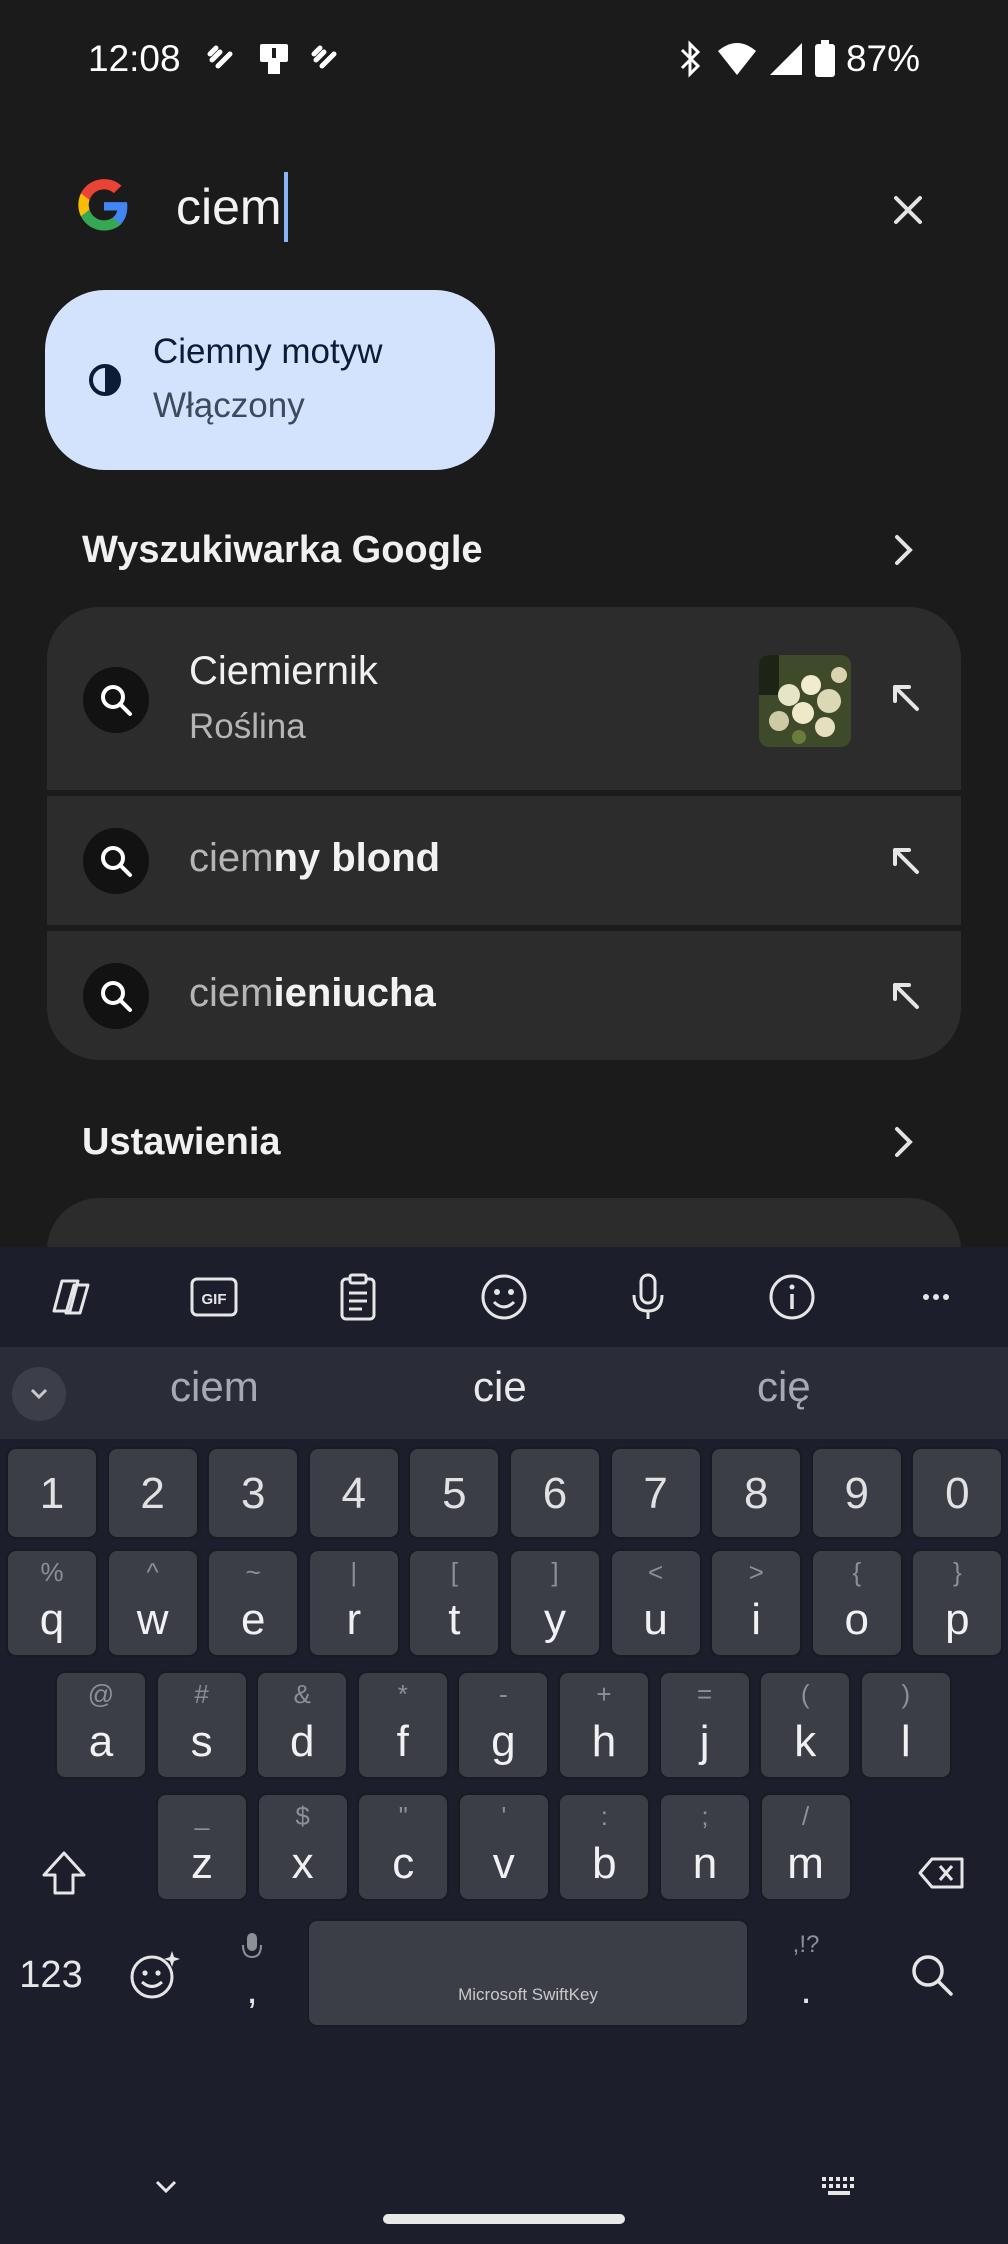  What do you see at coordinates (500, 1387) in the screenshot?
I see `word-suggestion: cie` at bounding box center [500, 1387].